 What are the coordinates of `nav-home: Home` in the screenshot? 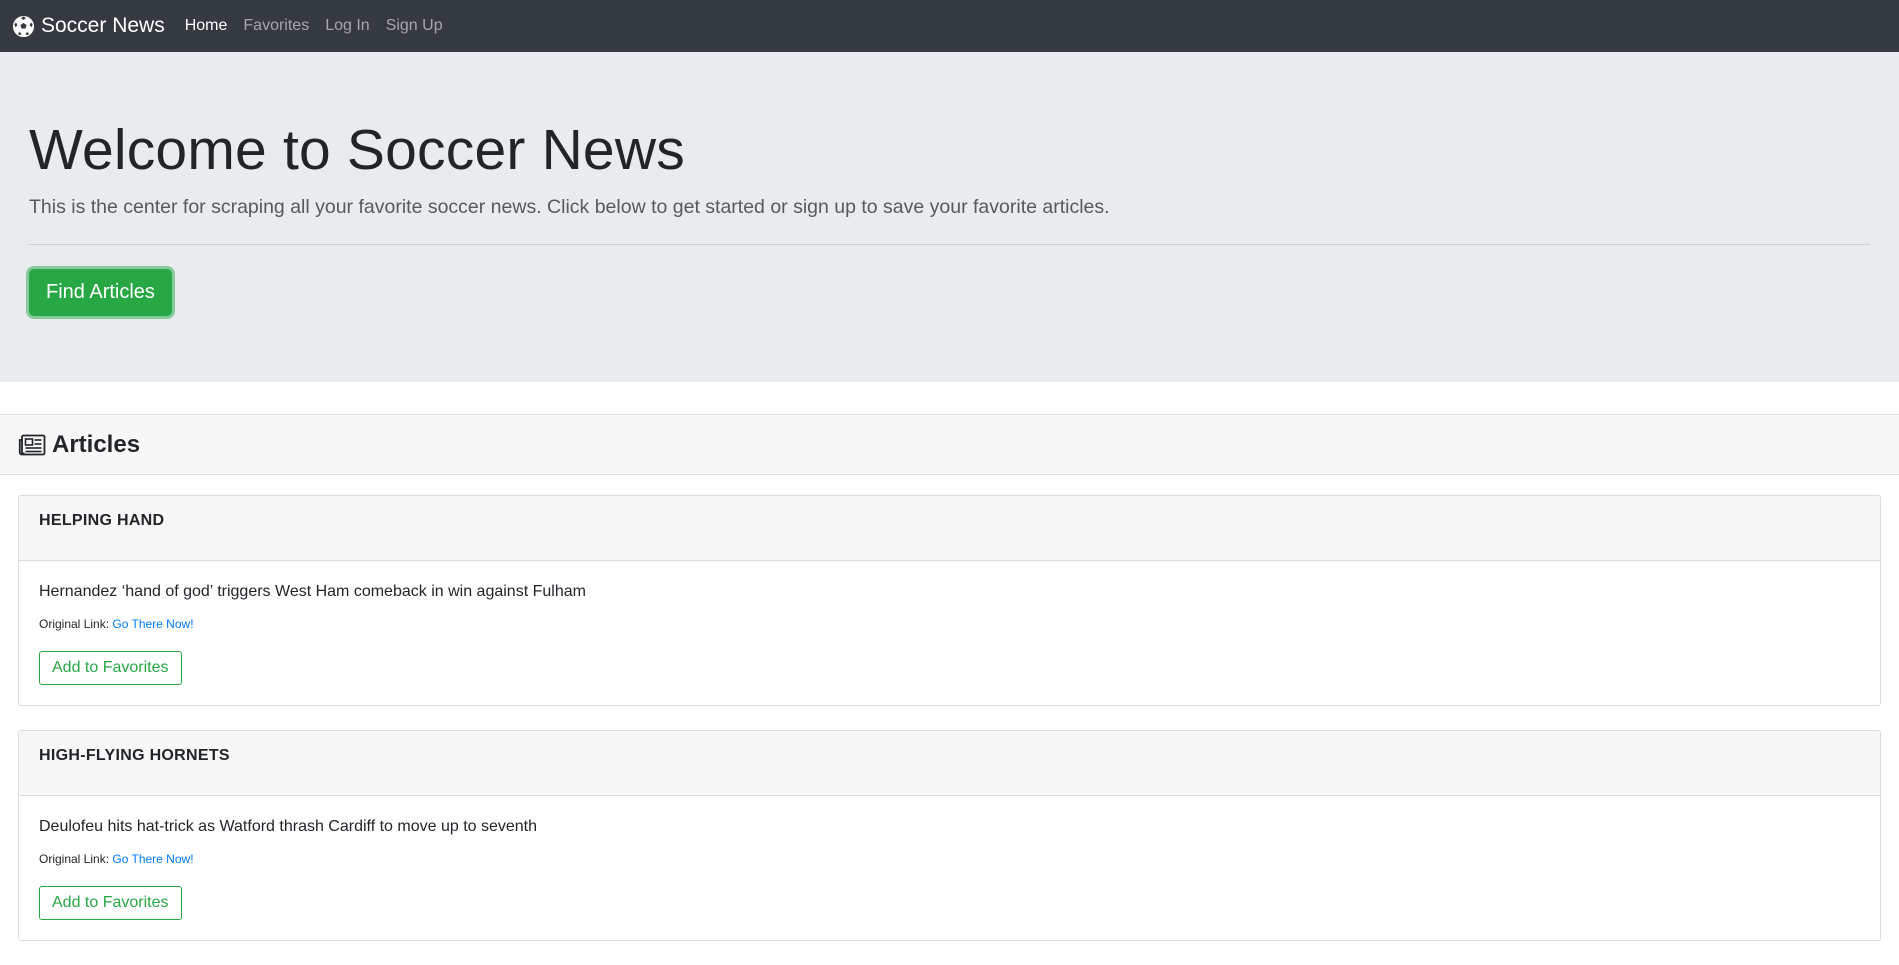 It's located at (206, 26).